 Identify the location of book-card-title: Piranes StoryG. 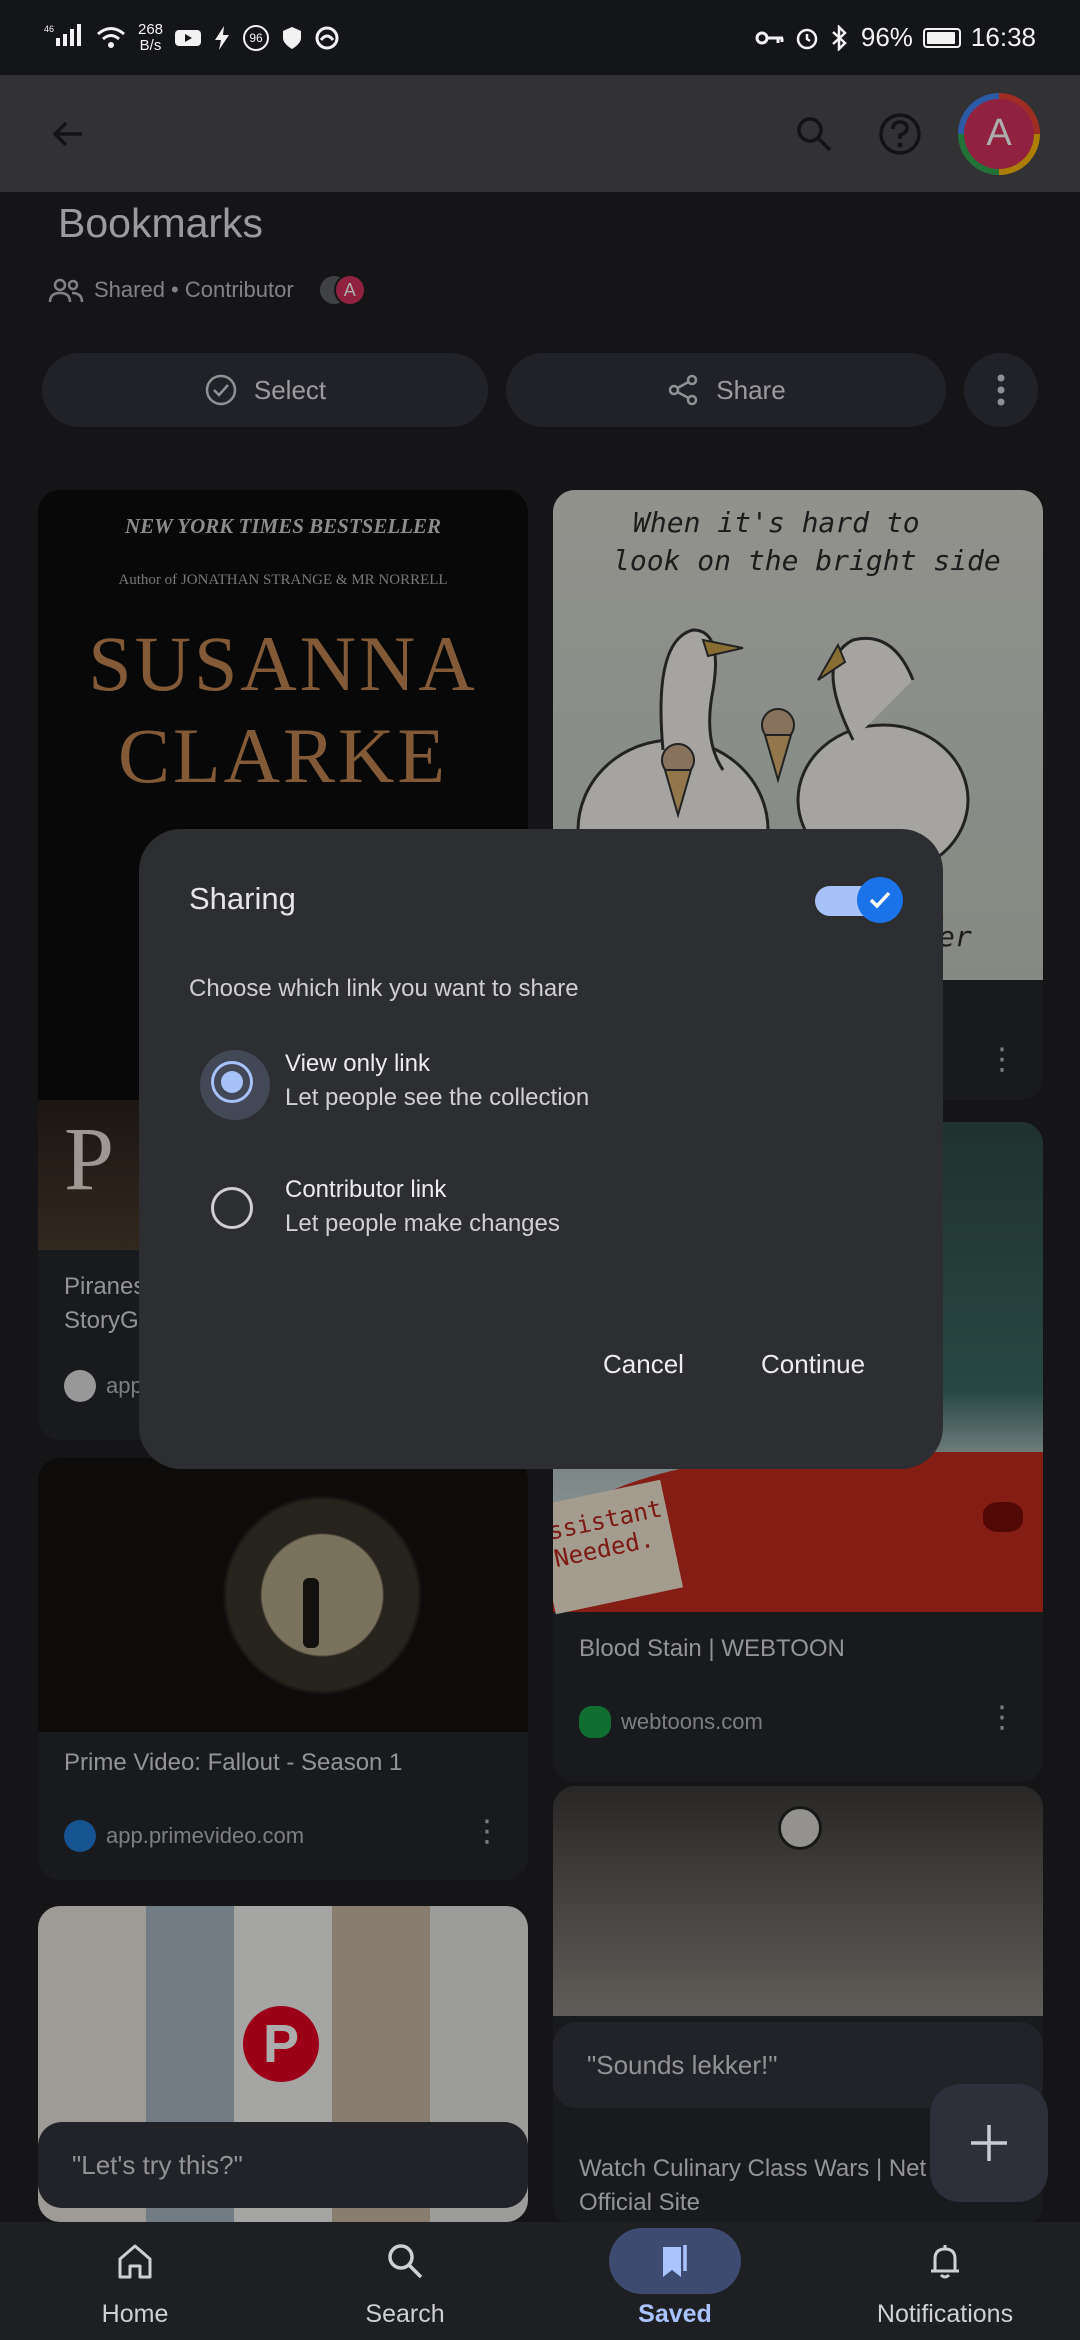
(105, 1303).